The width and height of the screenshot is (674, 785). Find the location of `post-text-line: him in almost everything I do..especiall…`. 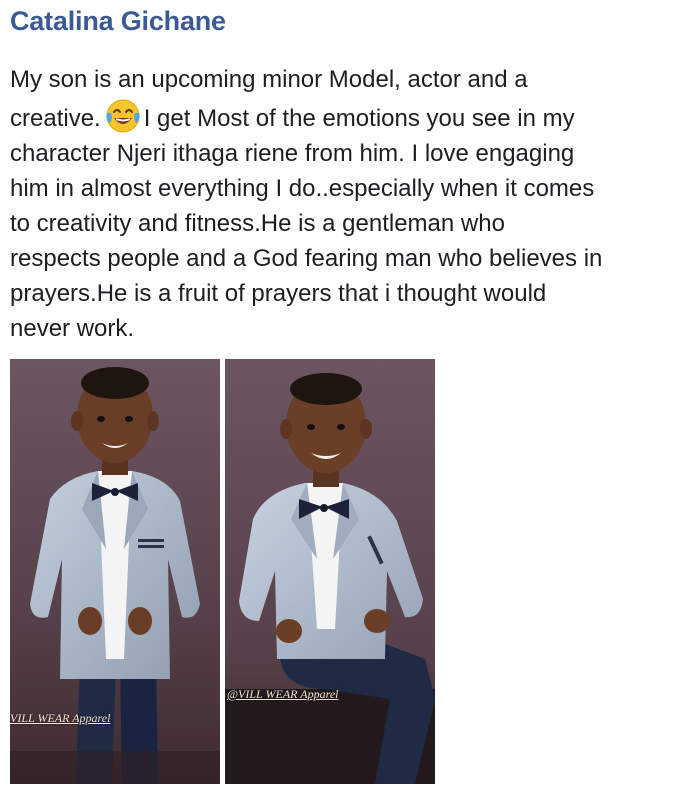

post-text-line: him in almost everything I do..especiall… is located at coordinates (302, 188).